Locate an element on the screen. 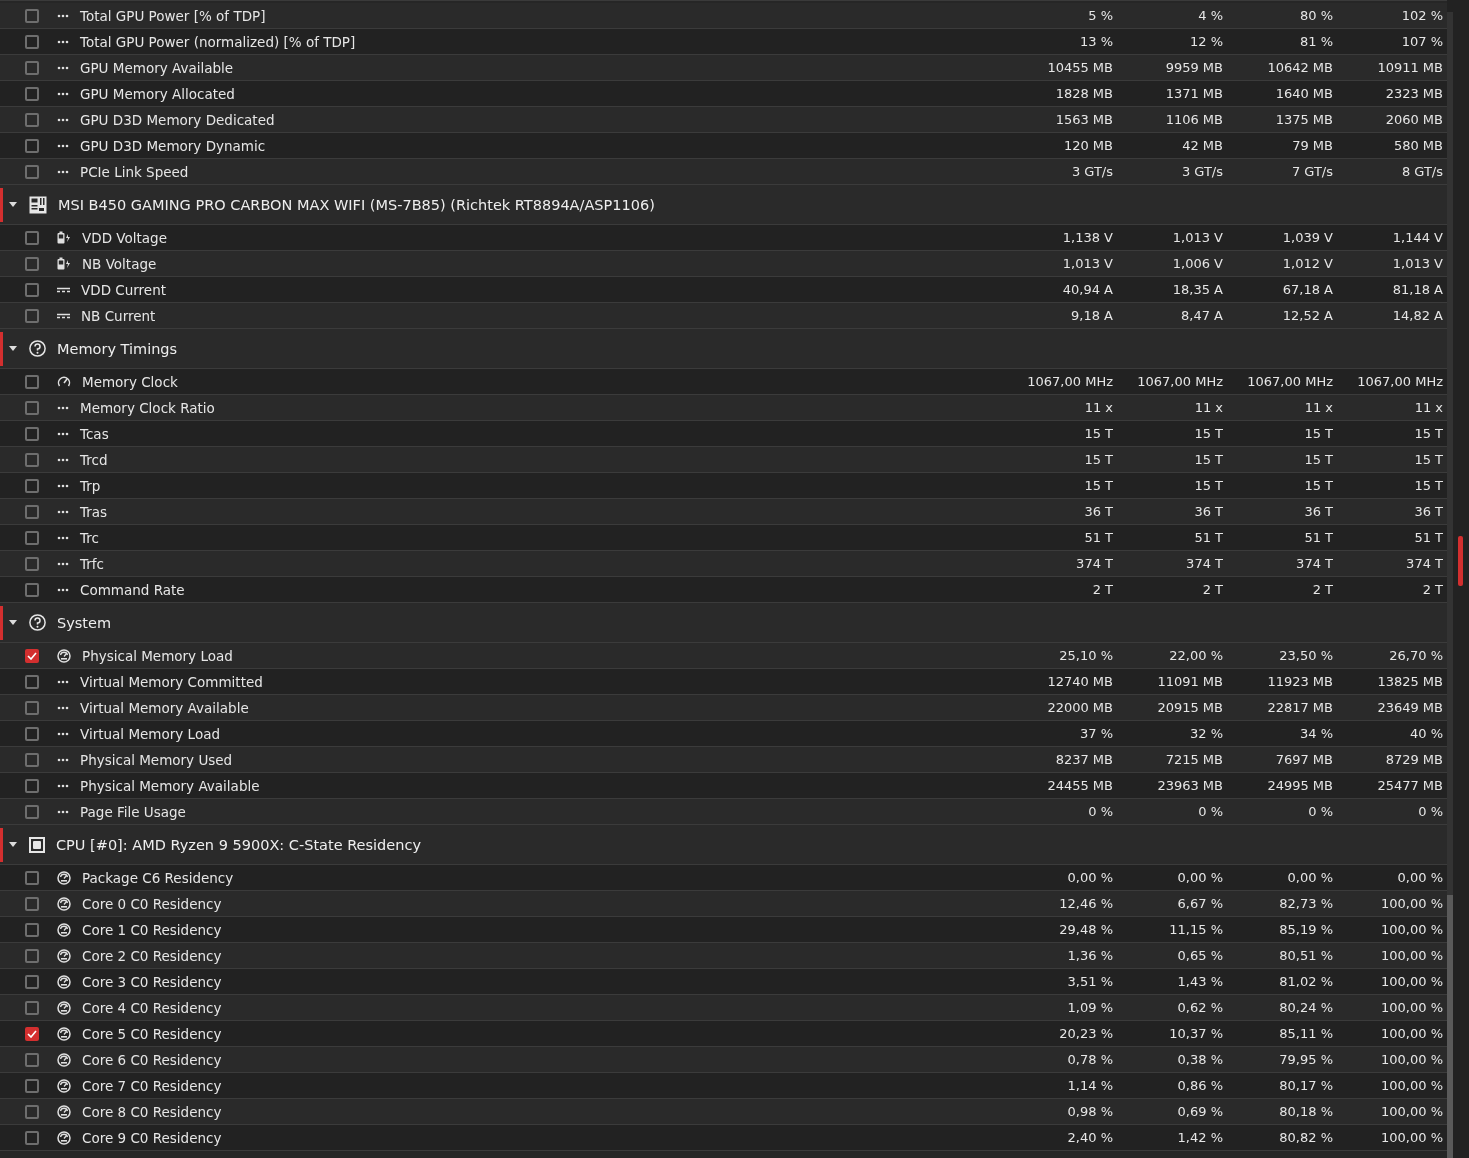 The image size is (1469, 1158). sensor-value: 79,95 % is located at coordinates (1306, 1059).